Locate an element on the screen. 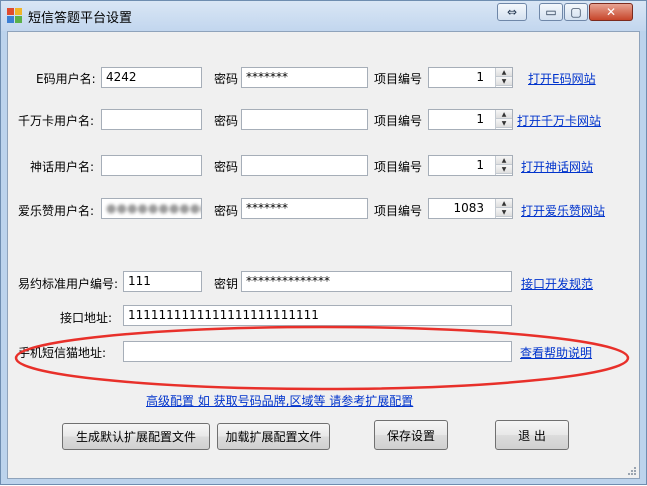 Image resolution: width=647 pixels, height=486 pixels. ailezan-username-input: ●●●●●●●●●● is located at coordinates (151, 208).